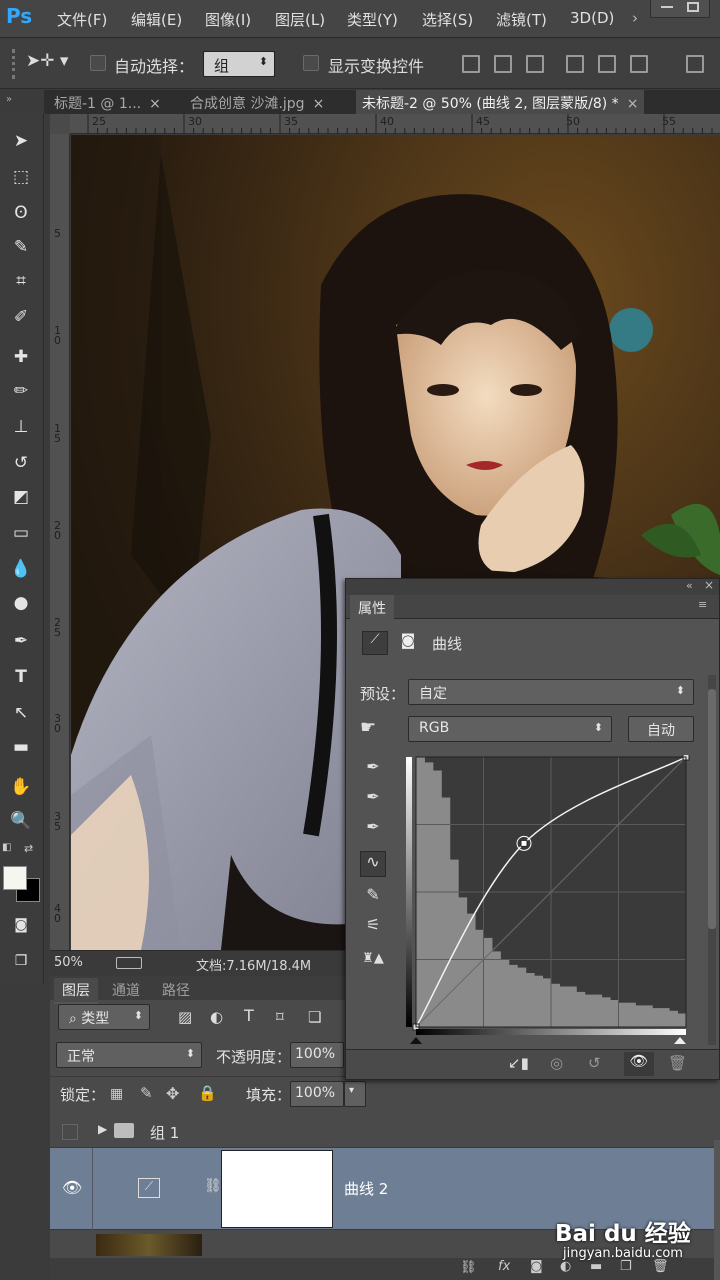 The height and width of the screenshot is (1280, 720). I want to click on blur-tool-icon: 💧, so click(21, 569).